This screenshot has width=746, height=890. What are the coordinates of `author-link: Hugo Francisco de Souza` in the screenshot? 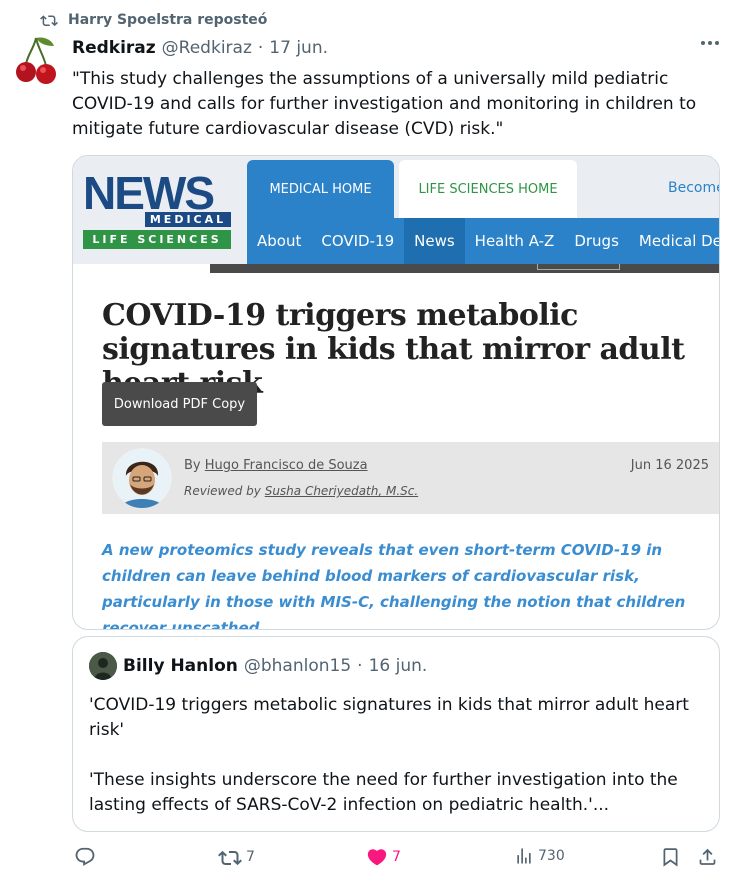 It's located at (286, 465).